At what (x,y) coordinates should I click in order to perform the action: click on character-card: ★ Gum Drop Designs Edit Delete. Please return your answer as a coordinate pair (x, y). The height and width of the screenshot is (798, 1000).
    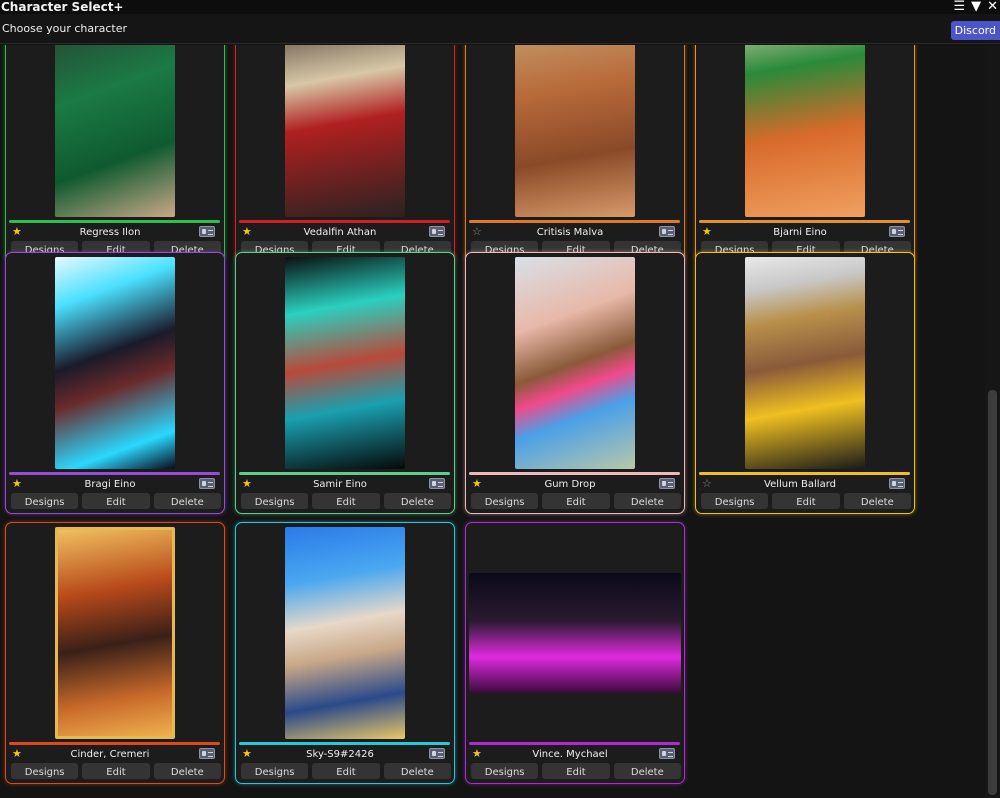
    Looking at the image, I should click on (575, 383).